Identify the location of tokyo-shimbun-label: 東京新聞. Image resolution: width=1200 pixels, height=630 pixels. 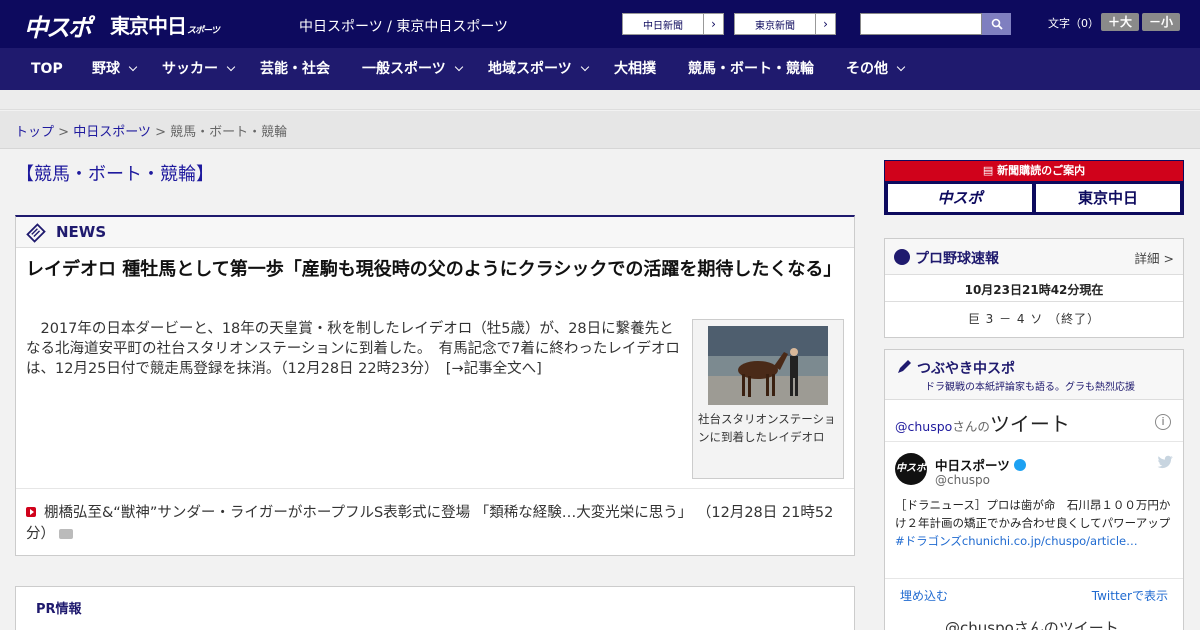
(775, 26).